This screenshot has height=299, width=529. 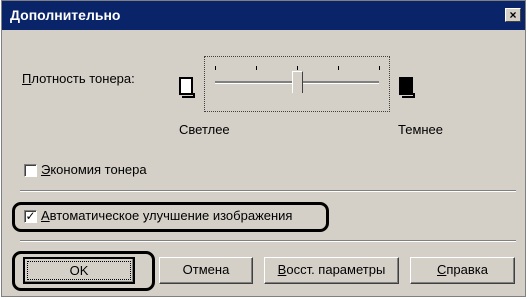 I want to click on ok-button: OK, so click(x=79, y=270).